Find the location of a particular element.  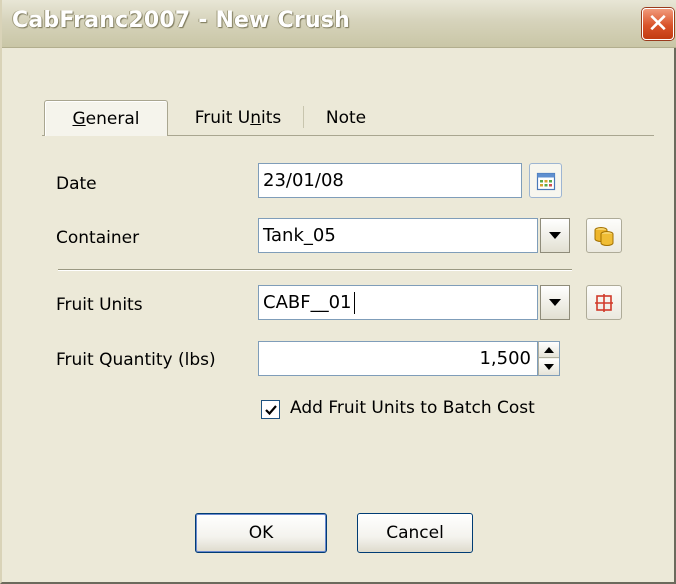

container-barrels-icon is located at coordinates (604, 236).